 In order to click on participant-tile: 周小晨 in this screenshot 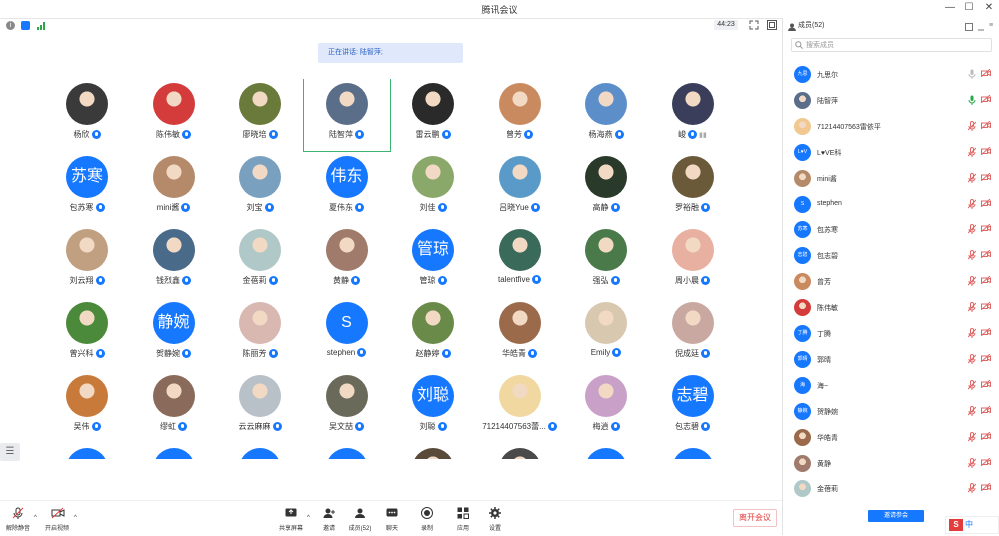, I will do `click(693, 261)`.